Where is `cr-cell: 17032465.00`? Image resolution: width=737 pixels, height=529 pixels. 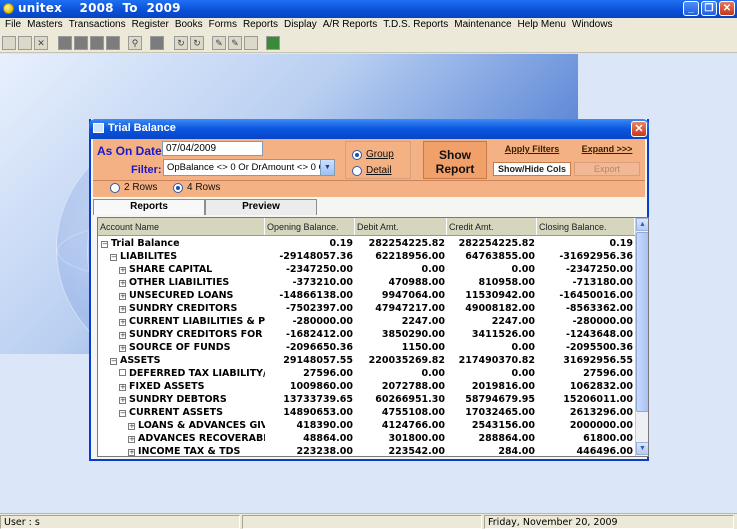 cr-cell: 17032465.00 is located at coordinates (500, 412).